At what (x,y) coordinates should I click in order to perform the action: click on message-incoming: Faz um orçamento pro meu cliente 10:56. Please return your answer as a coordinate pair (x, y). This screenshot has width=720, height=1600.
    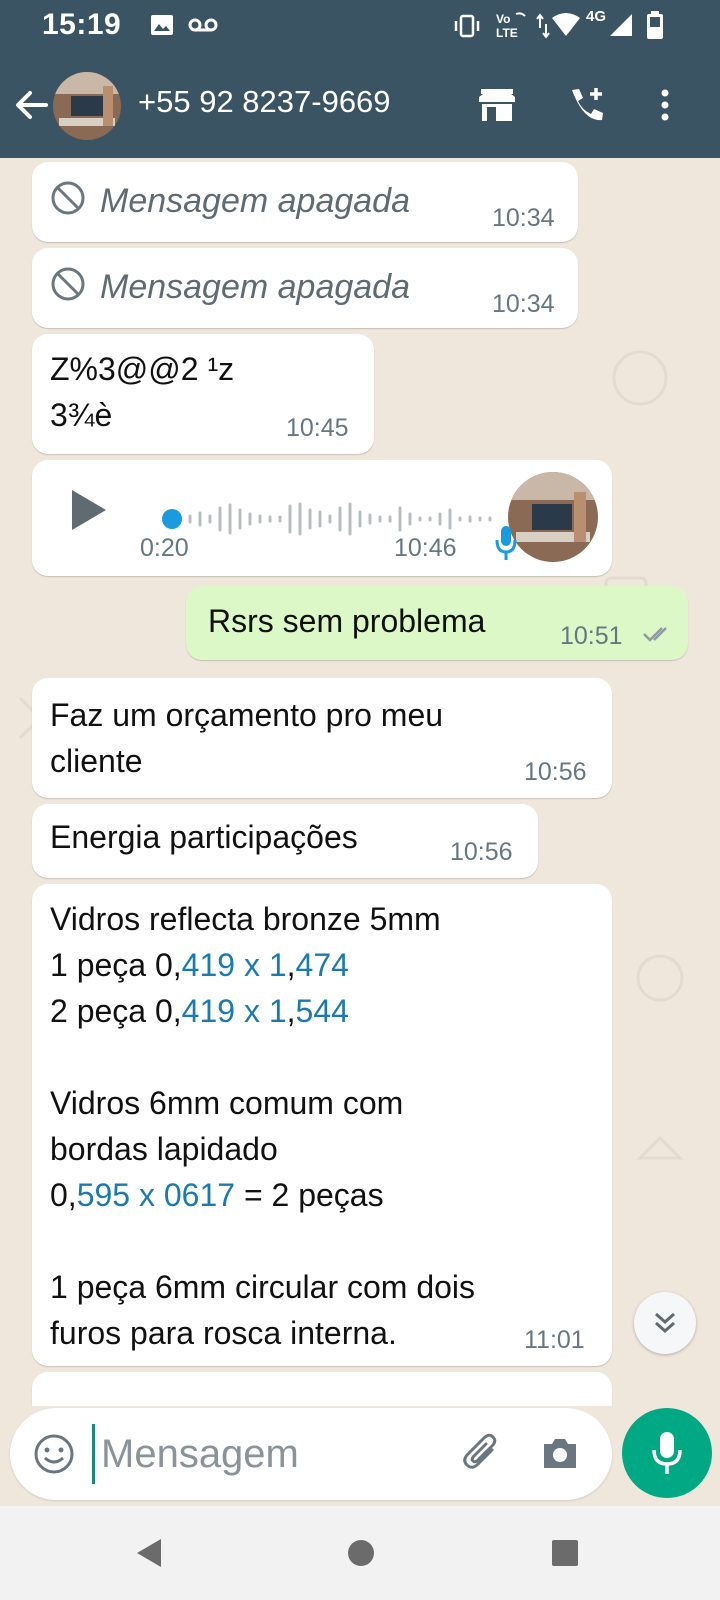
    Looking at the image, I should click on (322, 738).